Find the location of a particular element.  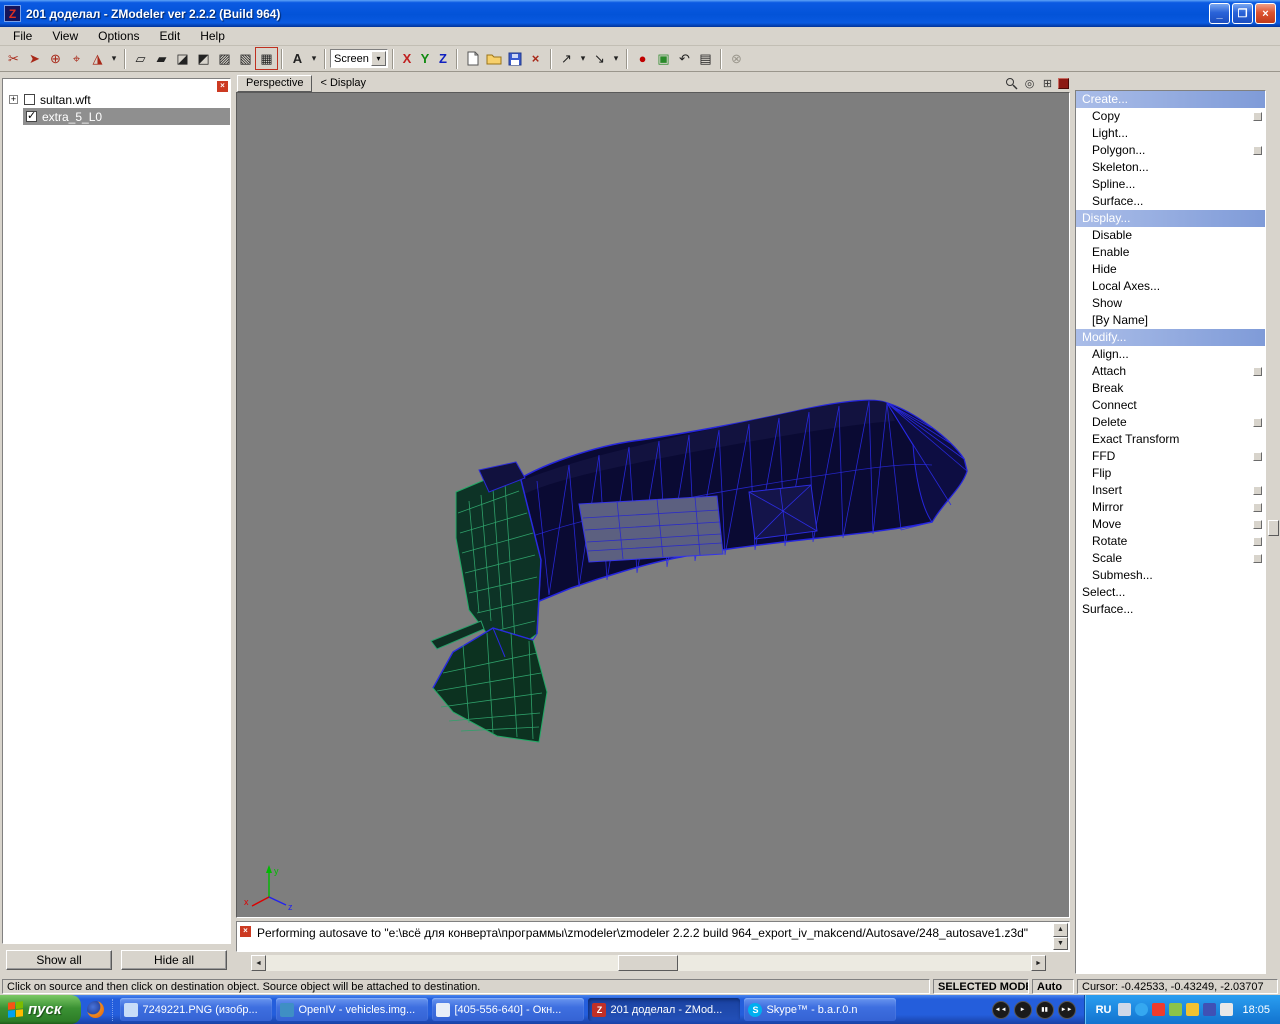

extra-5-l0-checkbox is located at coordinates (31, 115).